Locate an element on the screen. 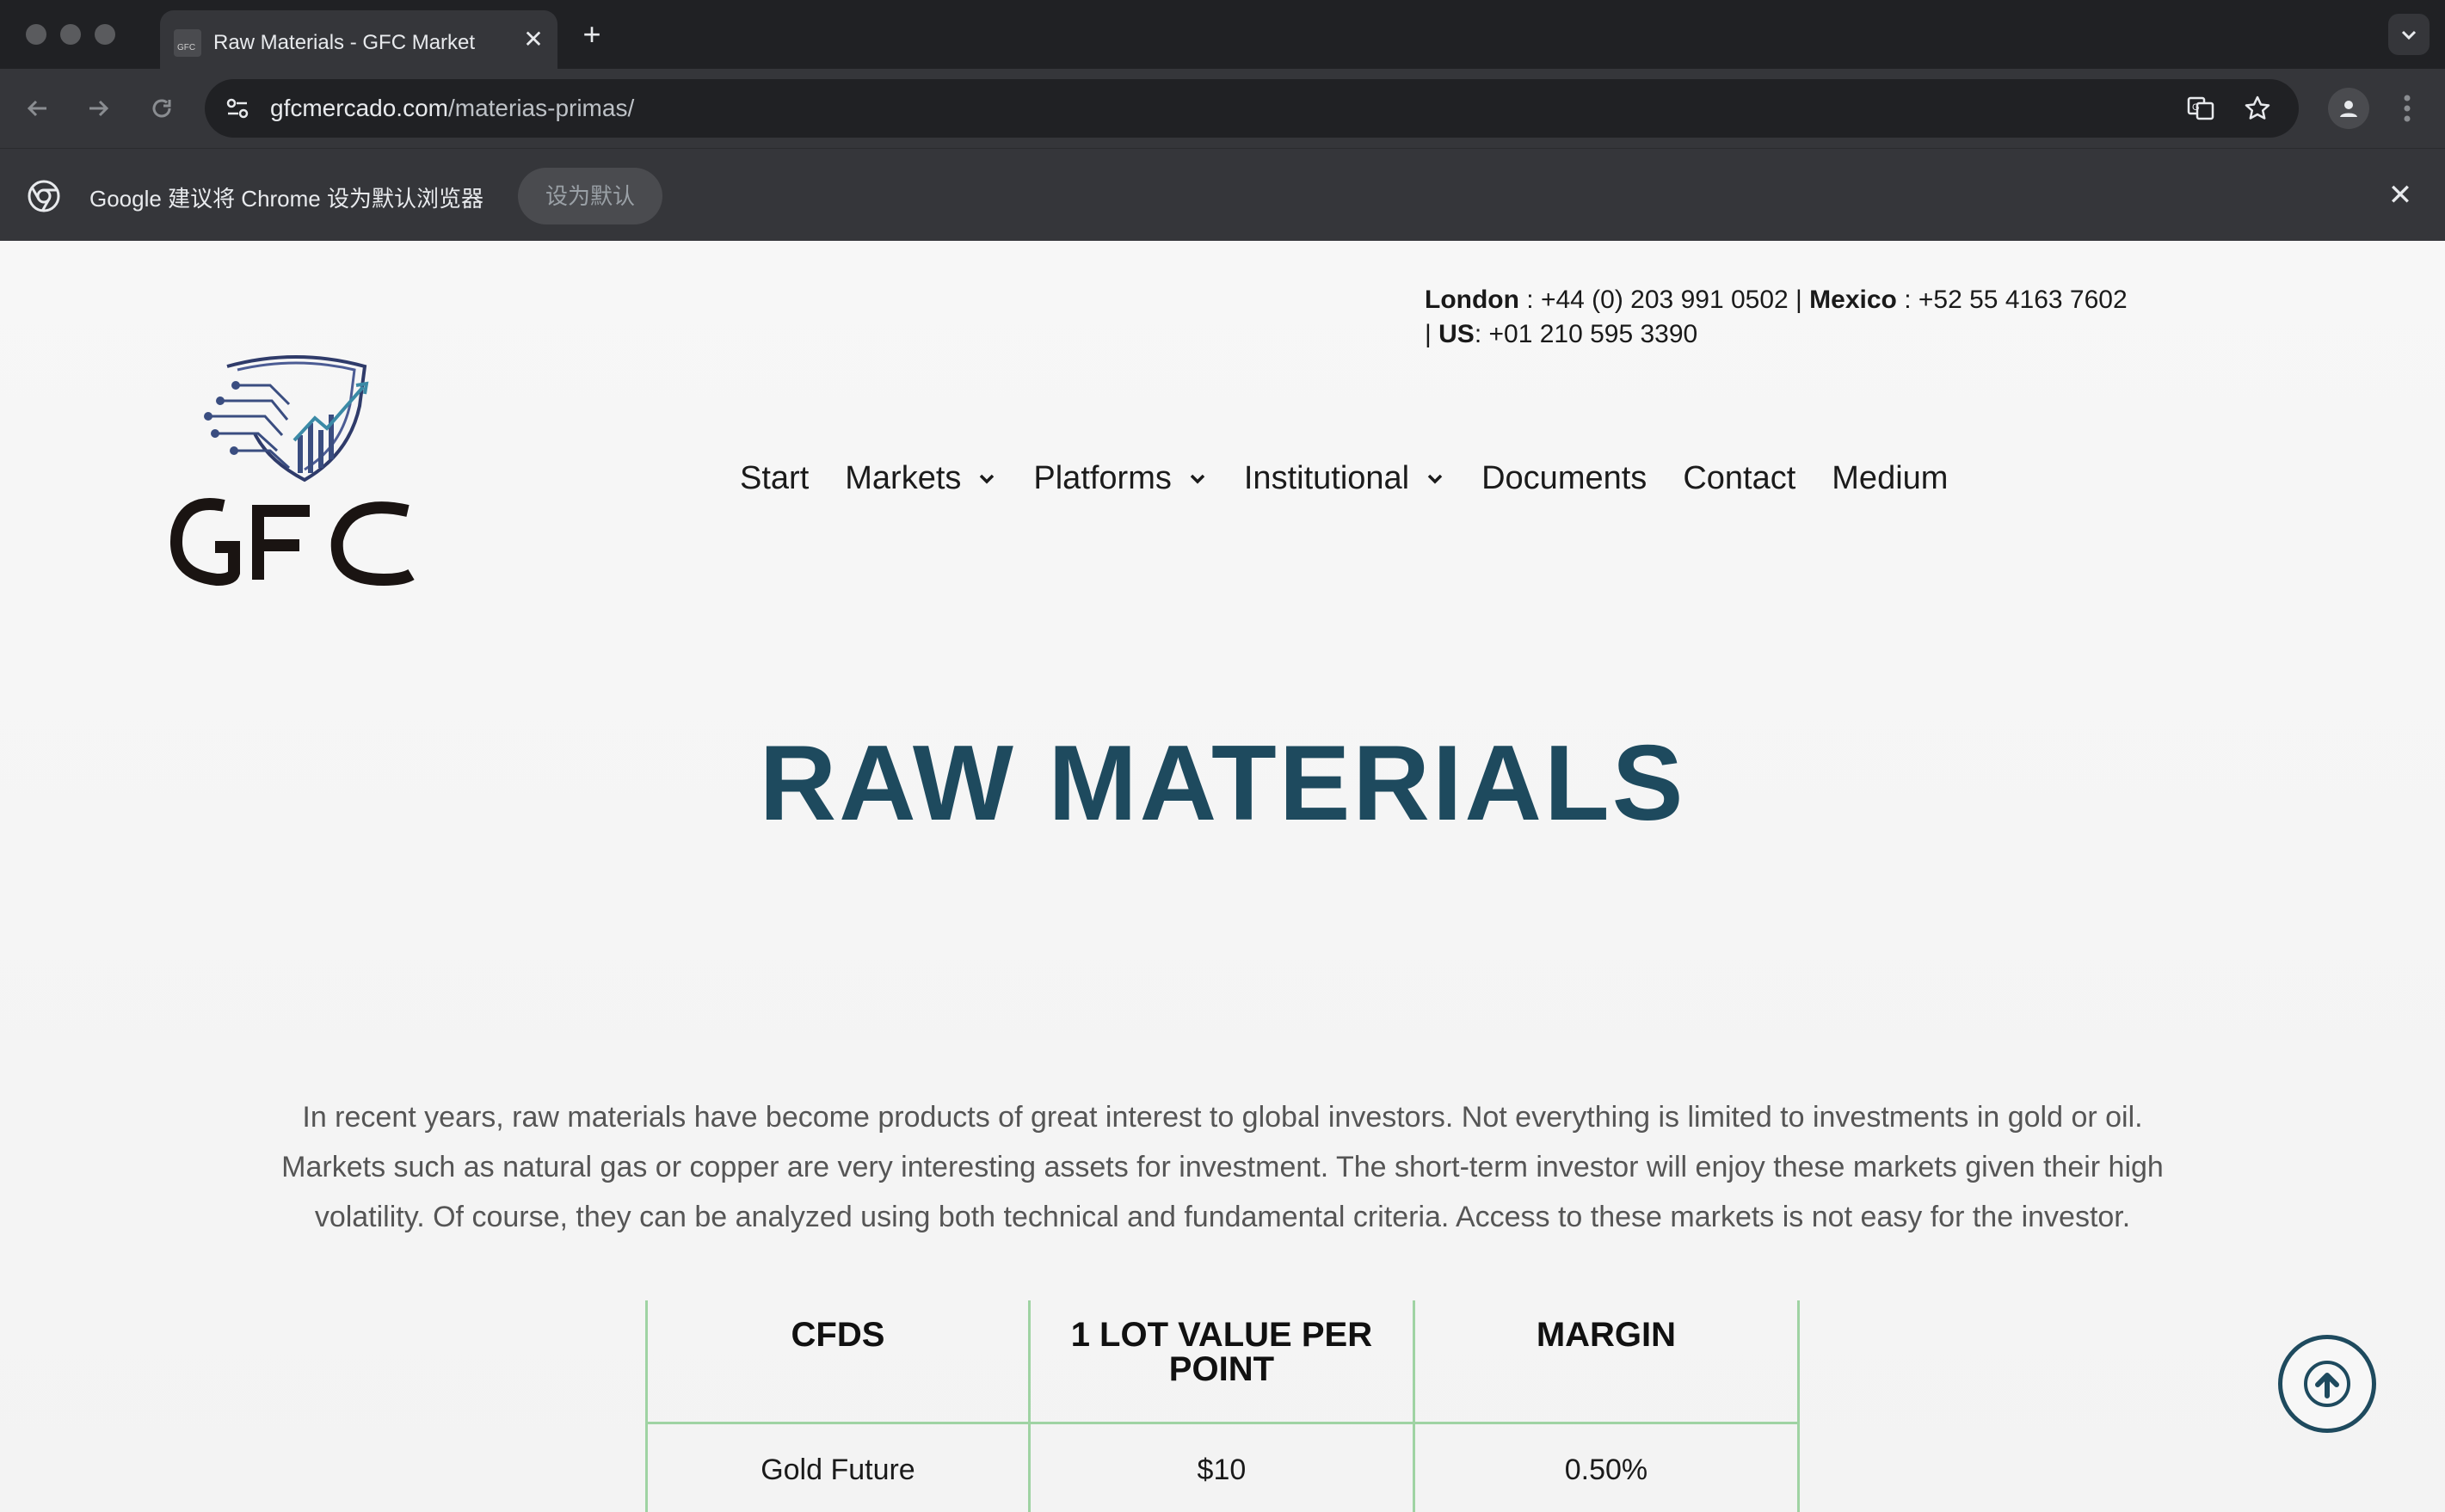 The width and height of the screenshot is (2445, 1512). table-header-margin: MARGIN is located at coordinates (1607, 1362).